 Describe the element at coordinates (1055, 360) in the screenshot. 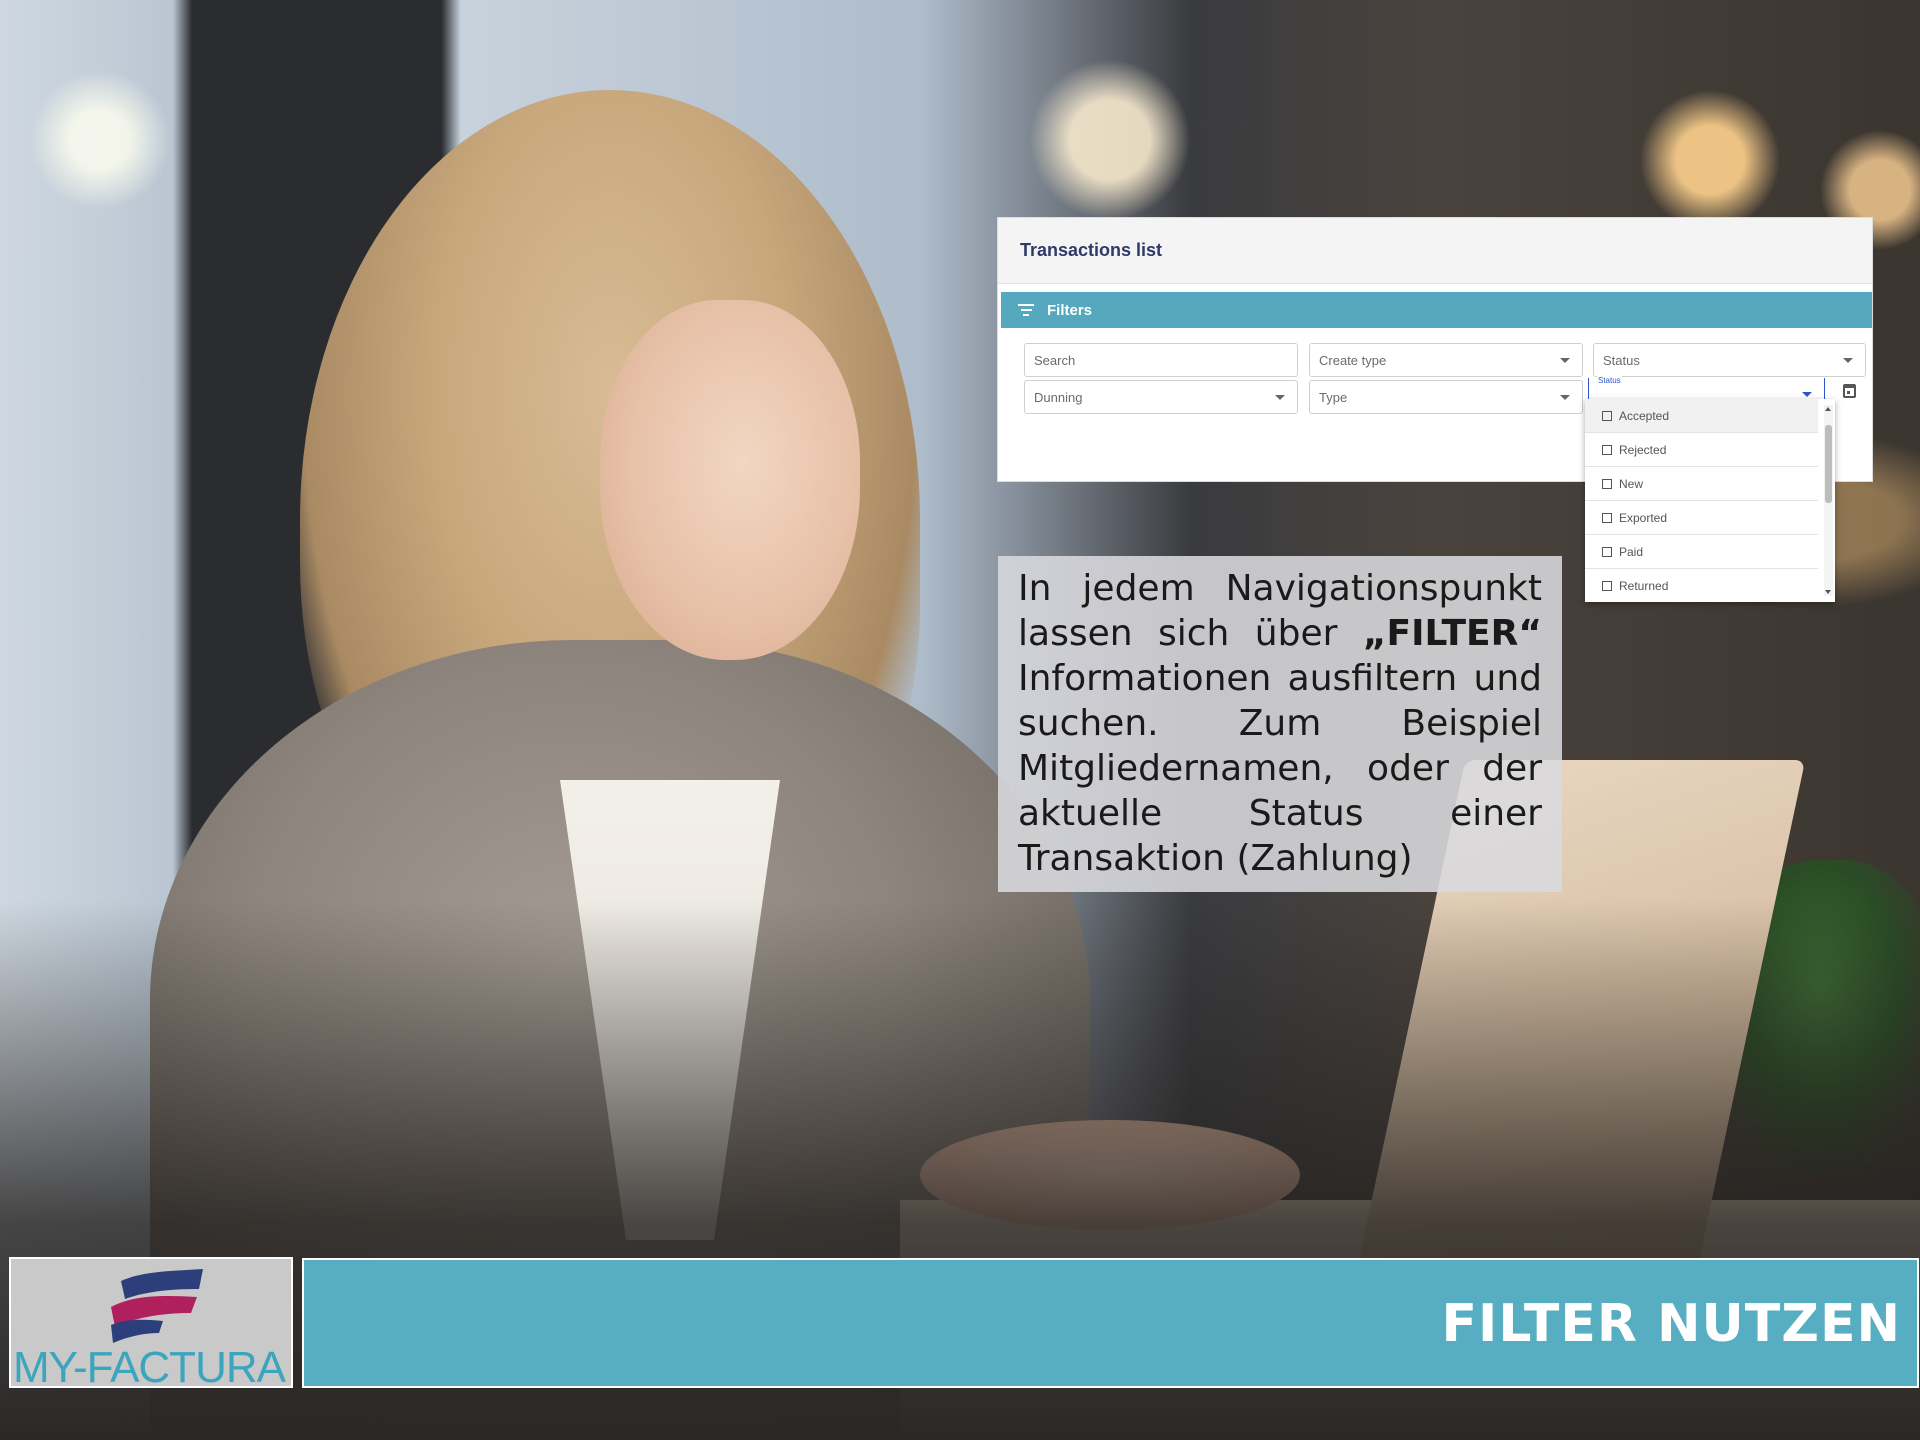

I see `search-placeholder: Search` at that location.